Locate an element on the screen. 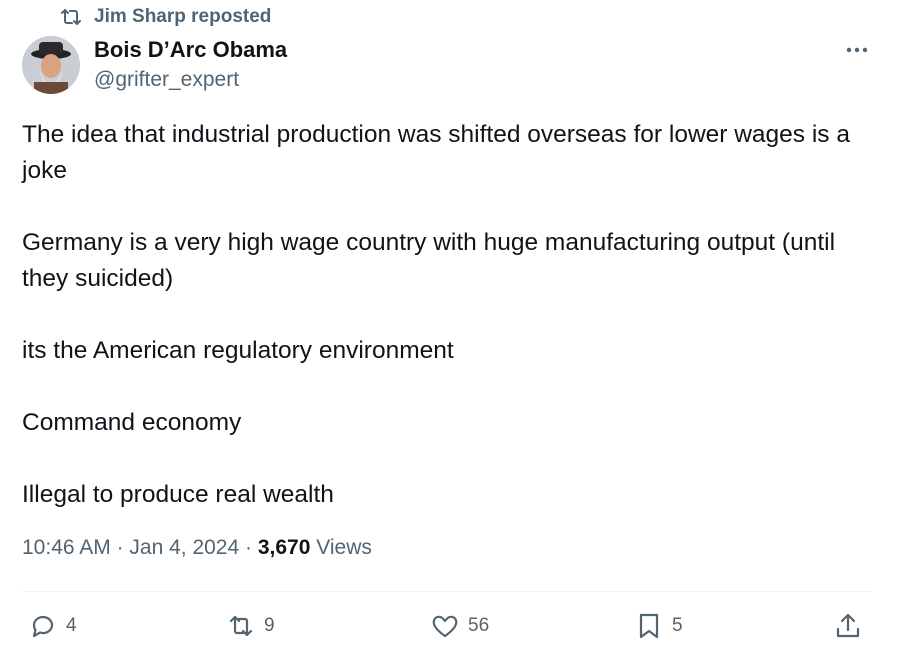 This screenshot has width=904, height=647. tweet-time: 10:46 AM is located at coordinates (66, 547).